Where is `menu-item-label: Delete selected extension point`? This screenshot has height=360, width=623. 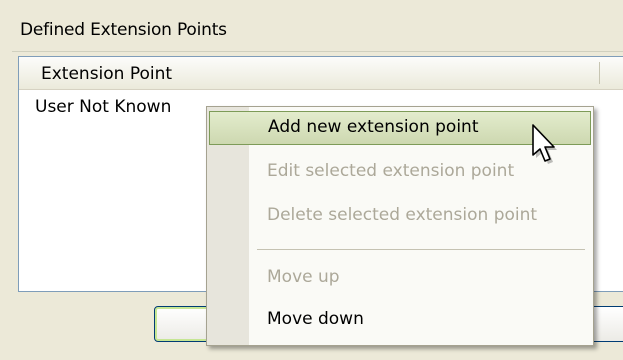 menu-item-label: Delete selected extension point is located at coordinates (402, 215).